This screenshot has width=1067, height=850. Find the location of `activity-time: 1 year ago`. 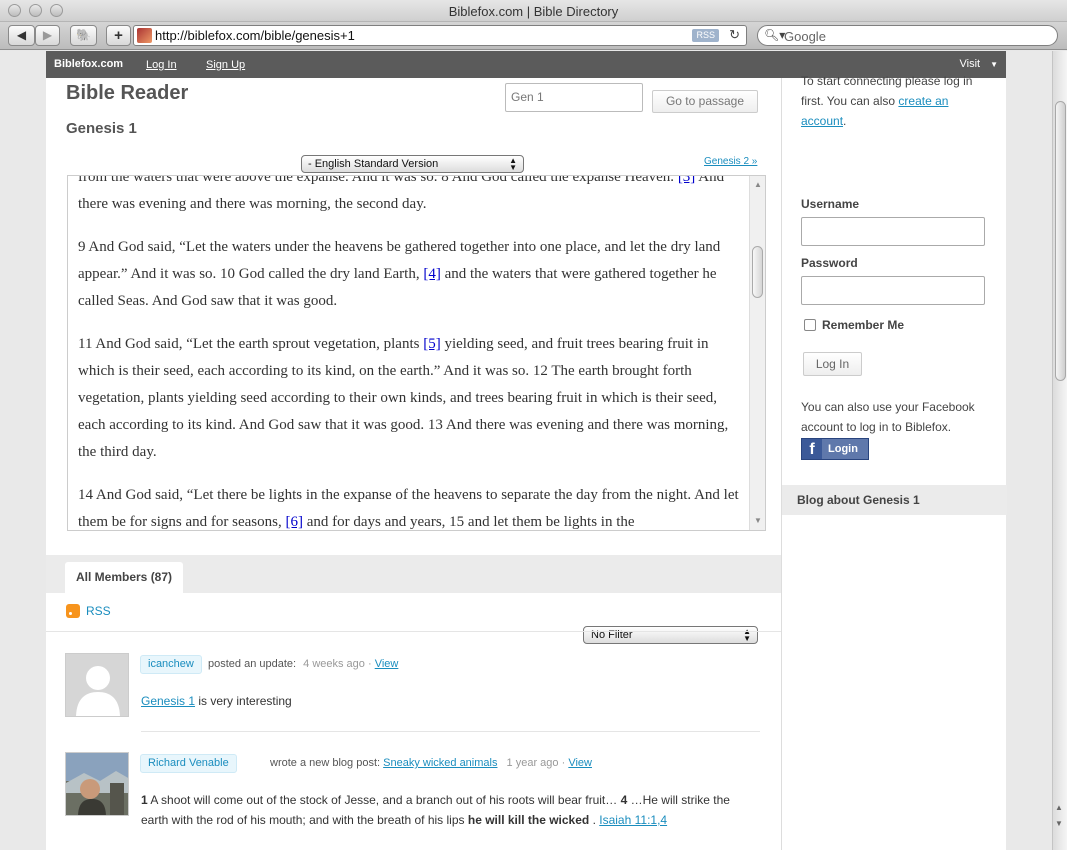

activity-time: 1 year ago is located at coordinates (532, 763).